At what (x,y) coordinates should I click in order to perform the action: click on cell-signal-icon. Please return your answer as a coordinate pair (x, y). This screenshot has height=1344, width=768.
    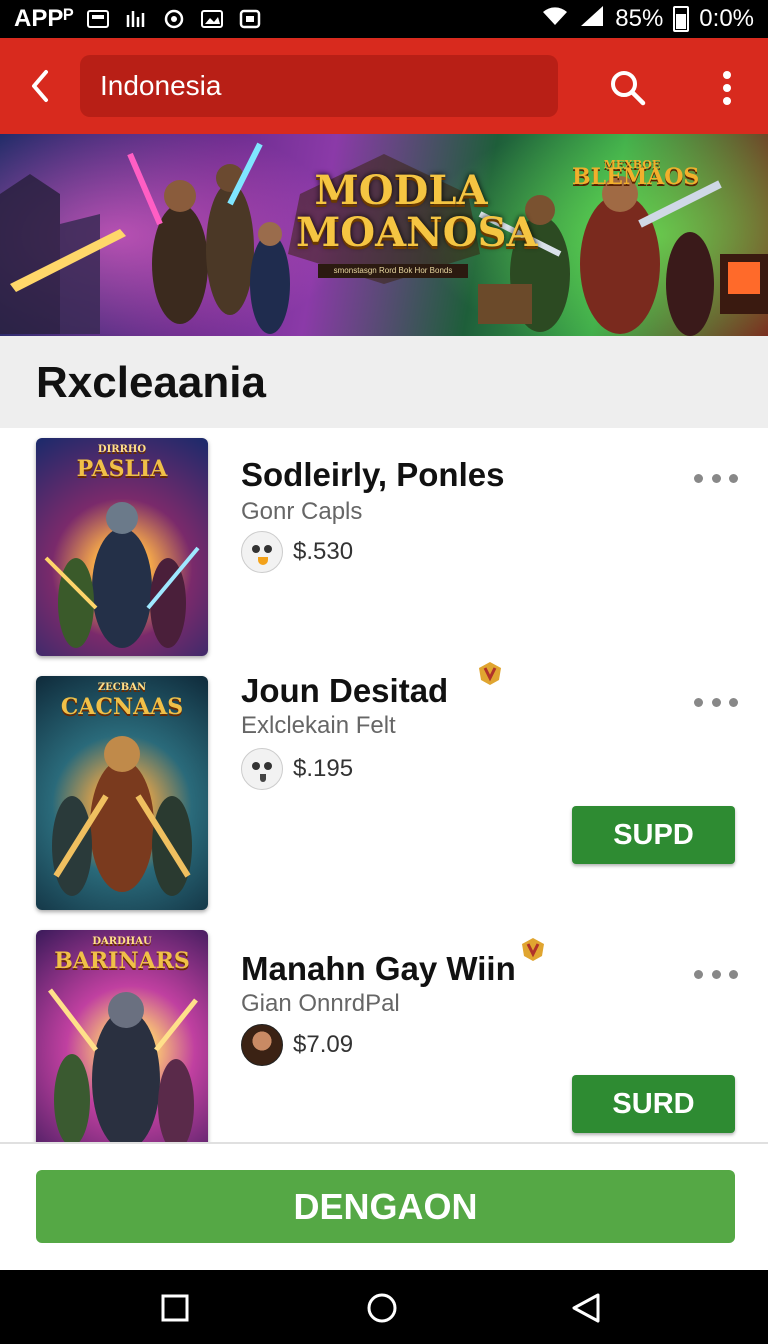
    Looking at the image, I should click on (592, 19).